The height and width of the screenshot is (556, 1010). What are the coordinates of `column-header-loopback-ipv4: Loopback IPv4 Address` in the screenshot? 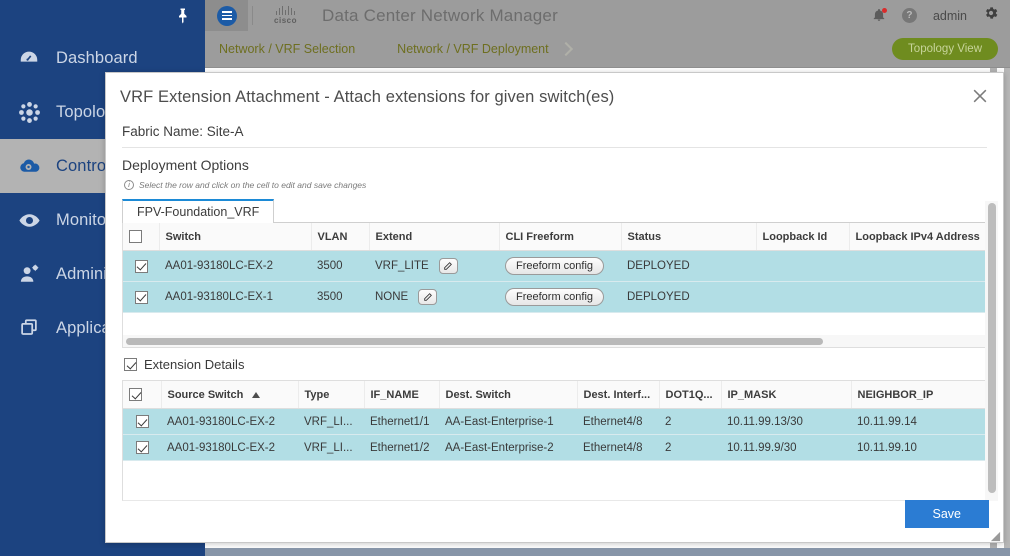 It's located at (917, 237).